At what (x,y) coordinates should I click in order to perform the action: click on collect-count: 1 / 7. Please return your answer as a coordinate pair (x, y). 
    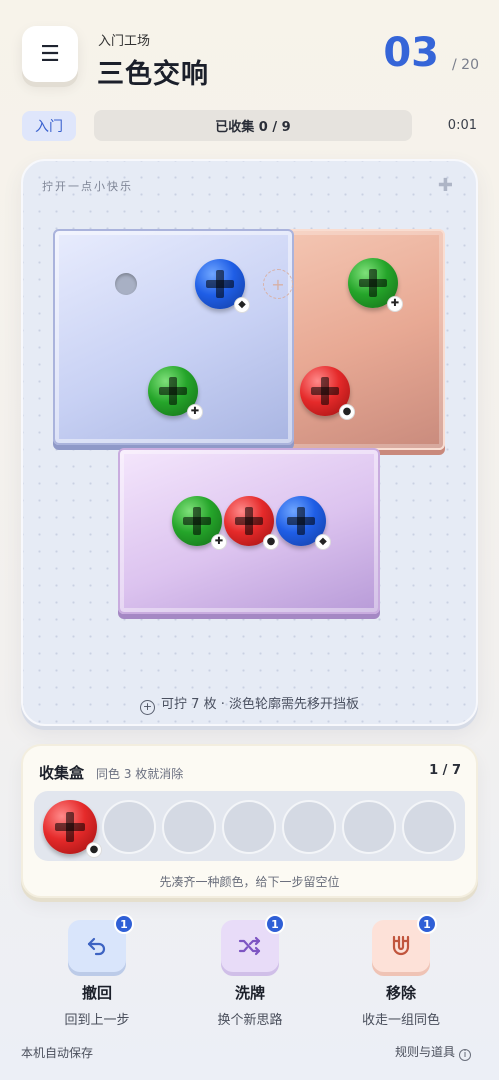
    Looking at the image, I should click on (445, 770).